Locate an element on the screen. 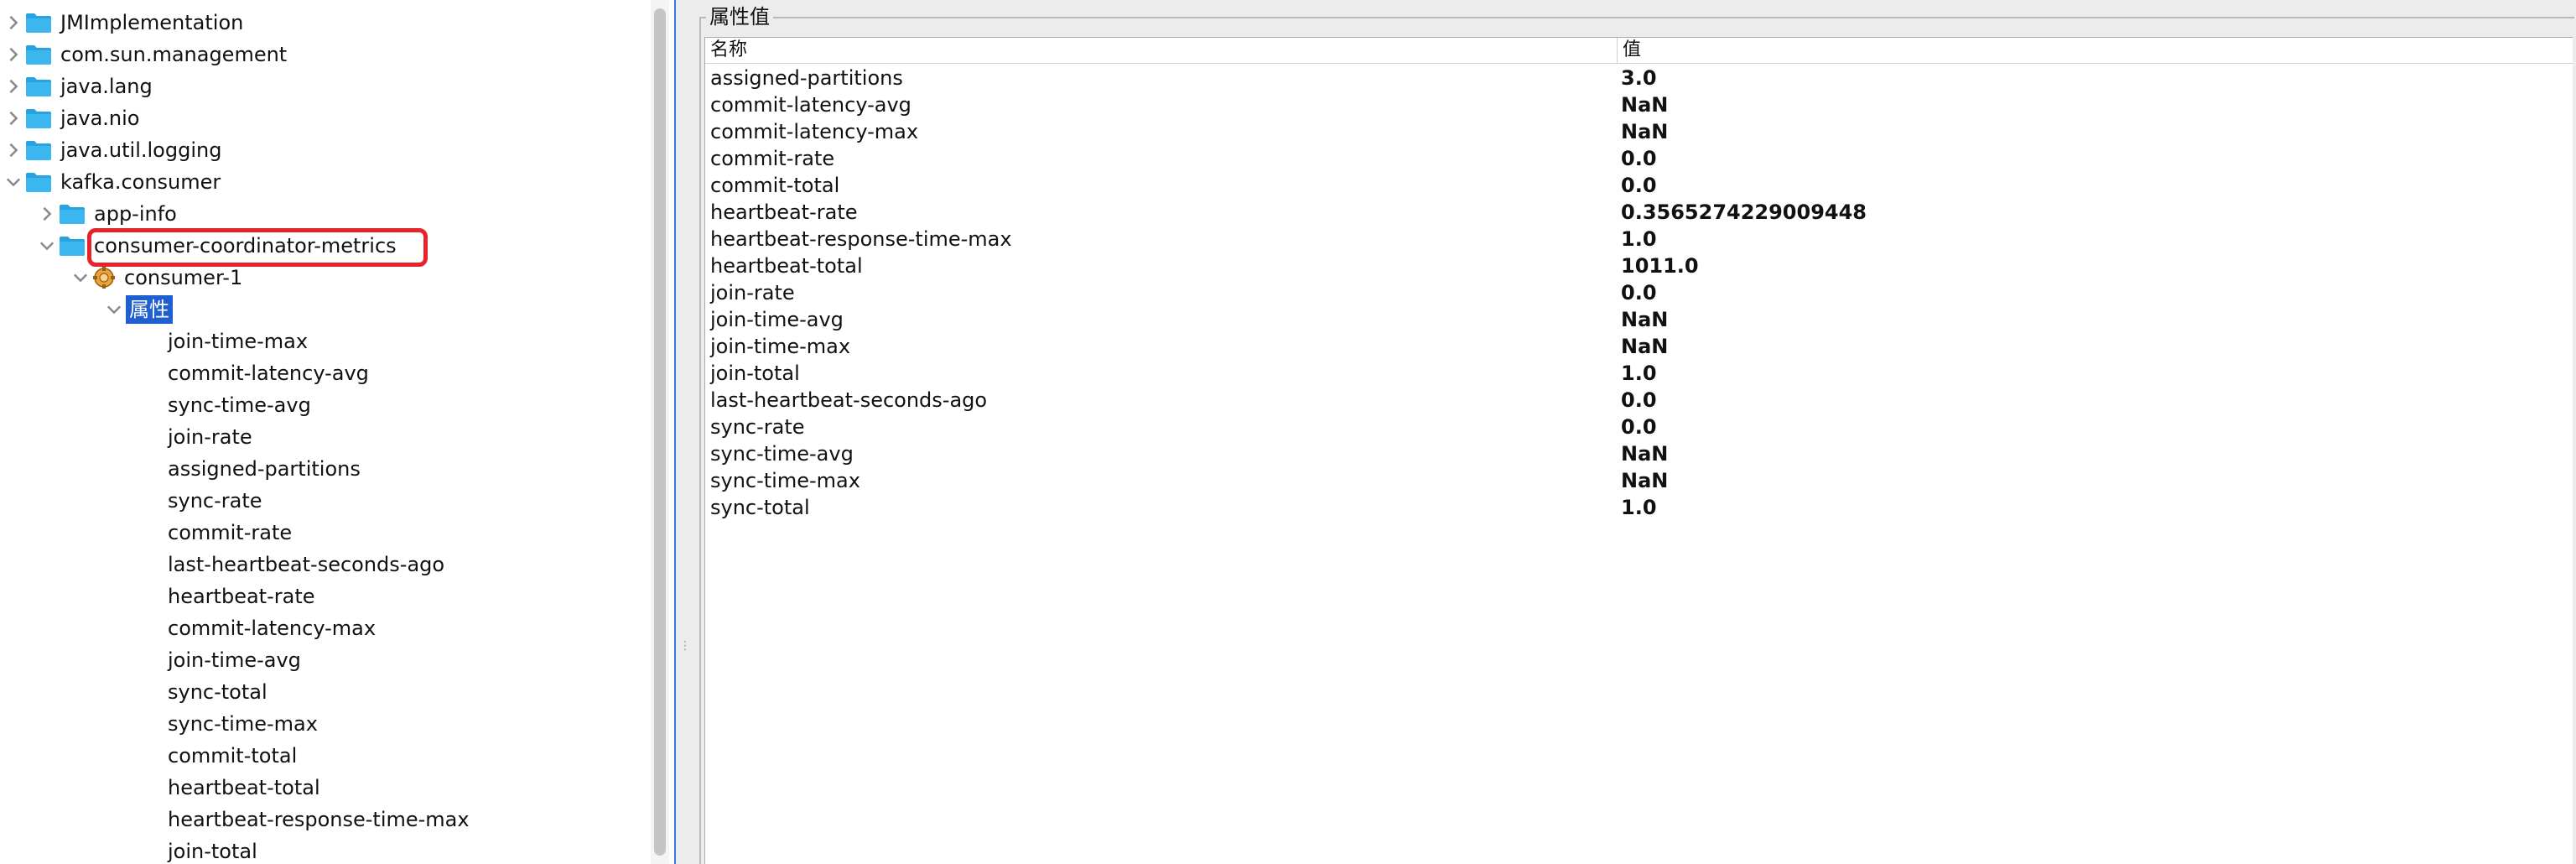 The width and height of the screenshot is (2576, 864). cell-name: heartbeat-response-time-max is located at coordinates (861, 239).